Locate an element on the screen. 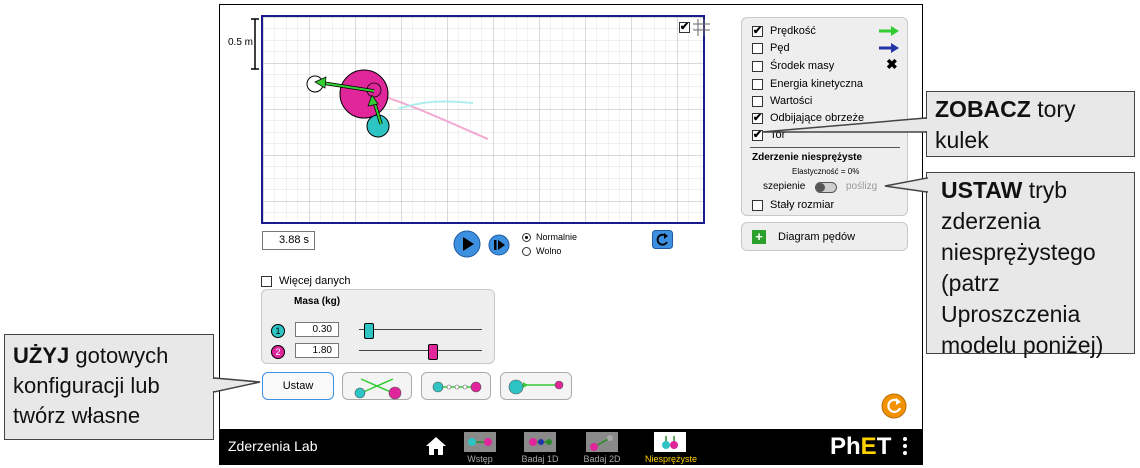  time-readout: 3.88 s is located at coordinates (288, 240).